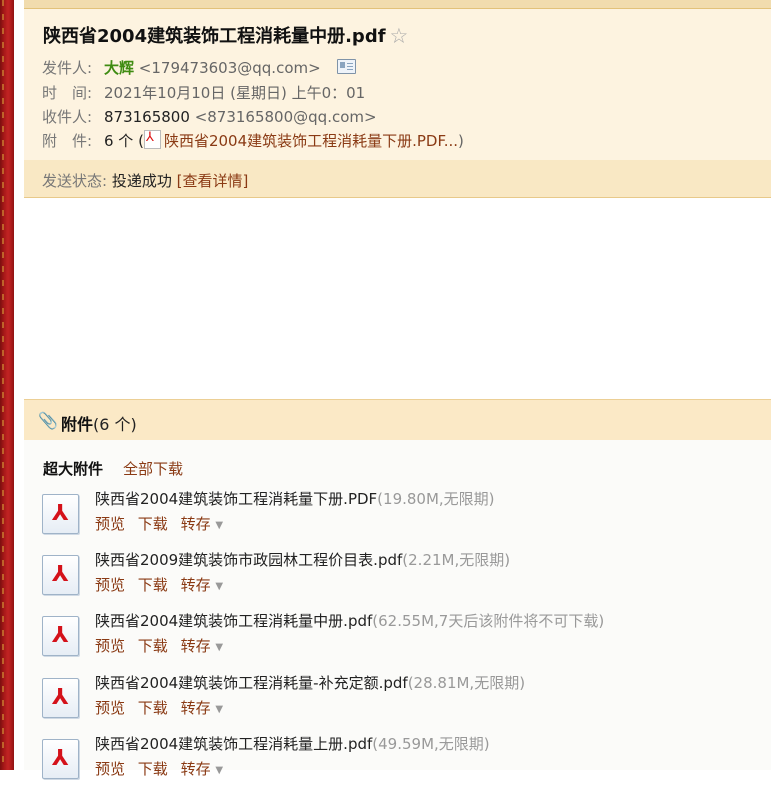  What do you see at coordinates (141, 181) in the screenshot?
I see `status-value: 投递成功` at bounding box center [141, 181].